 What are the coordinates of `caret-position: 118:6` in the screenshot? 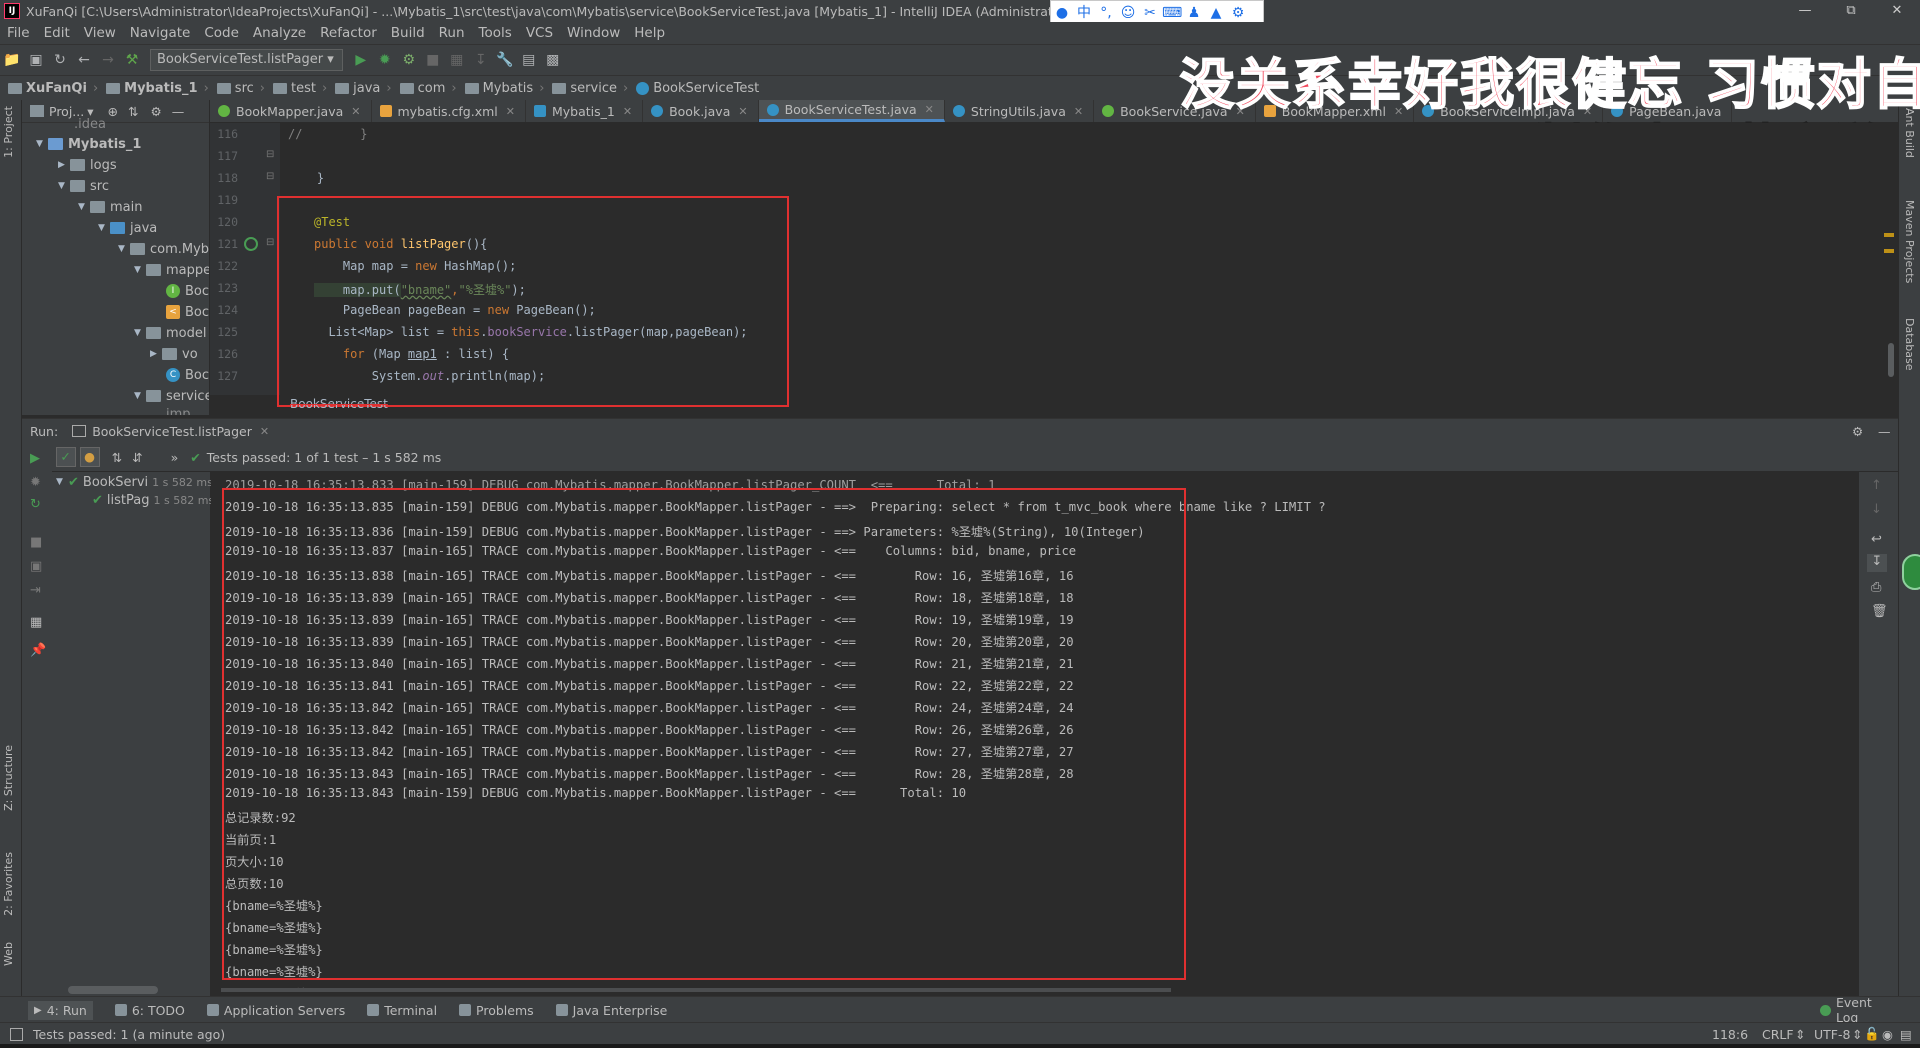 It's located at (1730, 1034).